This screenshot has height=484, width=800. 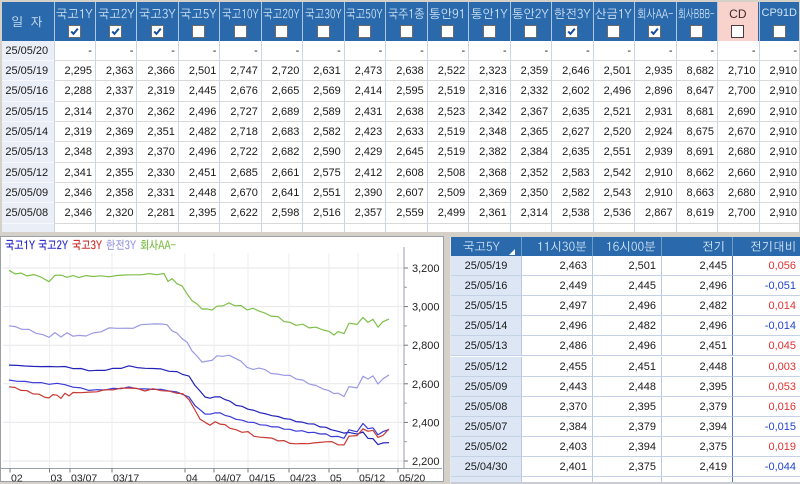 What do you see at coordinates (228, 477) in the screenshot?
I see `svg-text: 04/07` at bounding box center [228, 477].